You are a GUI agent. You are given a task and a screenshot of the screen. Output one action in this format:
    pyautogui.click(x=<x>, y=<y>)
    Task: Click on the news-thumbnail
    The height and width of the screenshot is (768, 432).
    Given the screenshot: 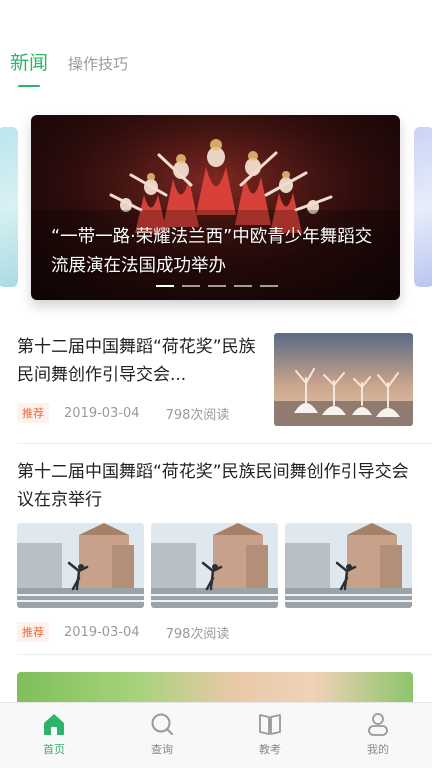 What is the action you would take?
    pyautogui.click(x=343, y=379)
    